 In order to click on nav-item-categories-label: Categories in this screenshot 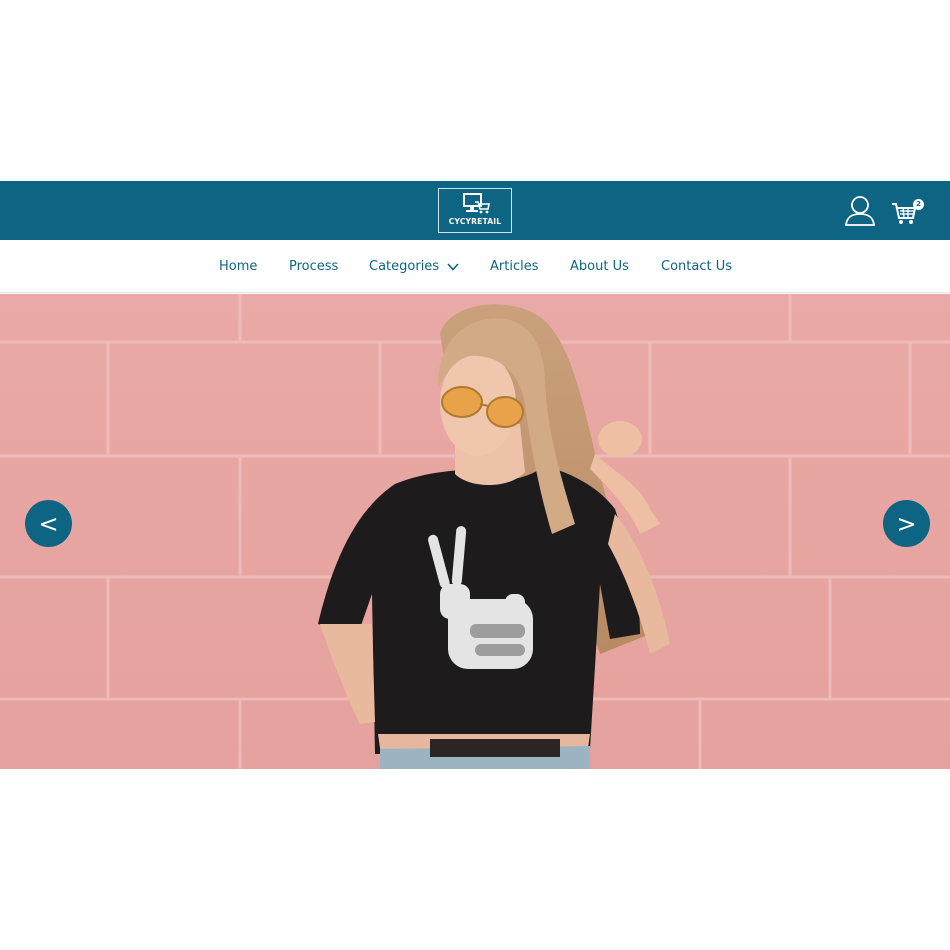, I will do `click(404, 266)`.